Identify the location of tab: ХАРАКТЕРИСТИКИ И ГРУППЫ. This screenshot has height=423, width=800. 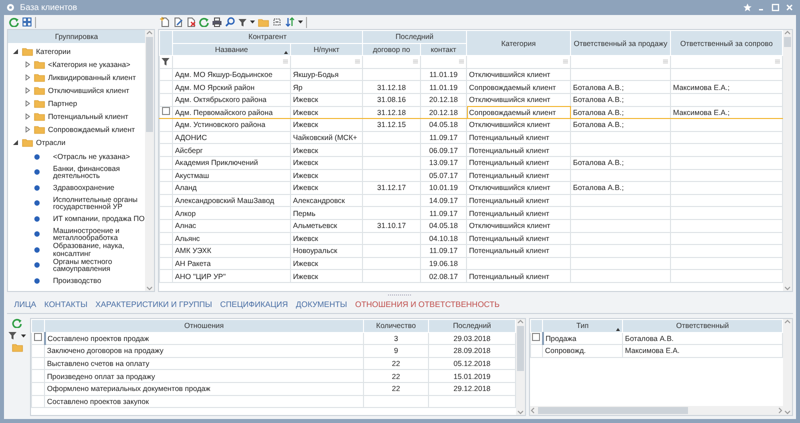
(153, 305).